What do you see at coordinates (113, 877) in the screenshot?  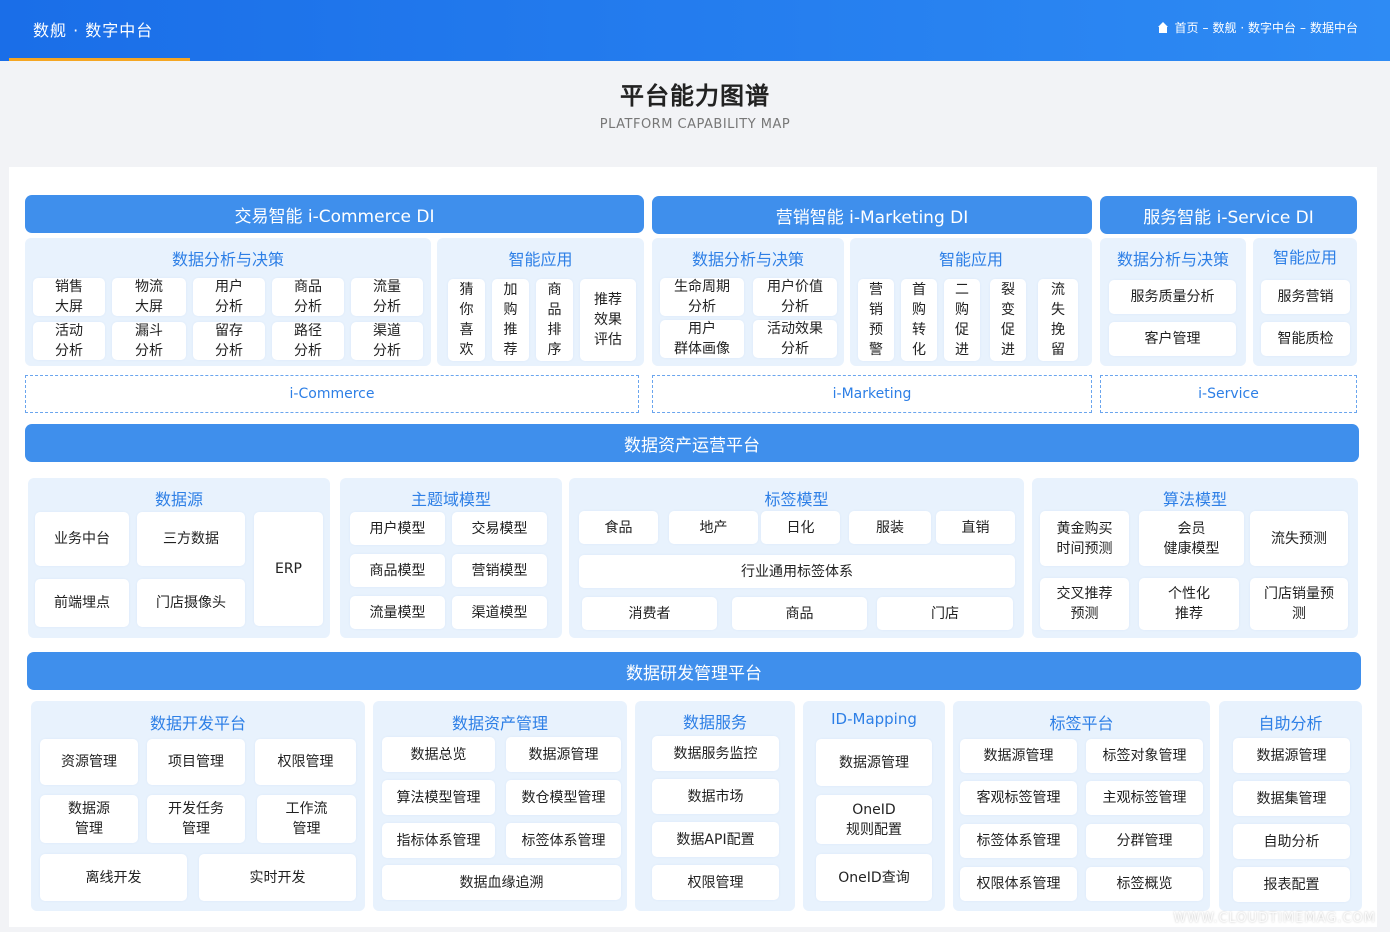 I see `capability-cell: 离线开发` at bounding box center [113, 877].